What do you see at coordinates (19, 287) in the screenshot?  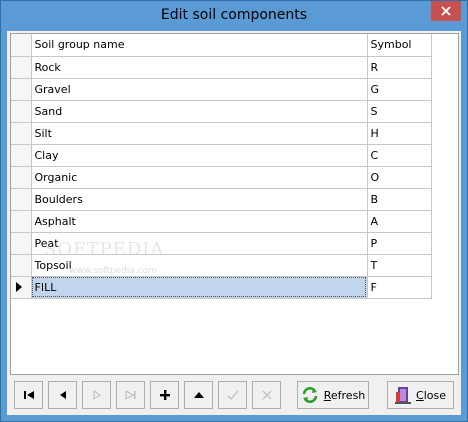 I see `current-row-pointer-icon` at bounding box center [19, 287].